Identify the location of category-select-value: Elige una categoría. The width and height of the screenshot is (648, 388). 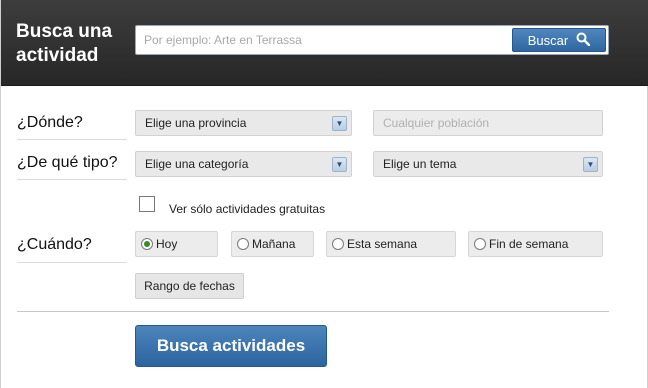
(197, 164).